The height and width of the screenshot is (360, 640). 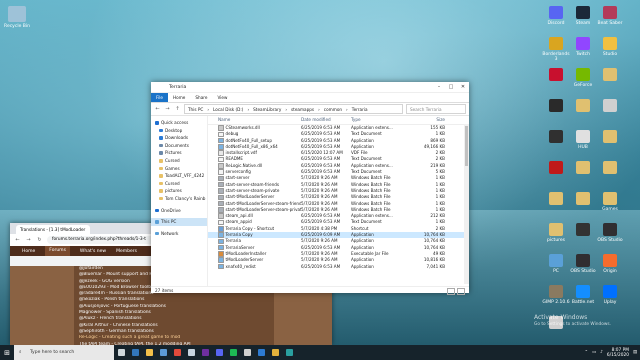 What do you see at coordinates (179, 176) in the screenshot?
I see `nav-item: ToadALT_VFF_4242` at bounding box center [179, 176].